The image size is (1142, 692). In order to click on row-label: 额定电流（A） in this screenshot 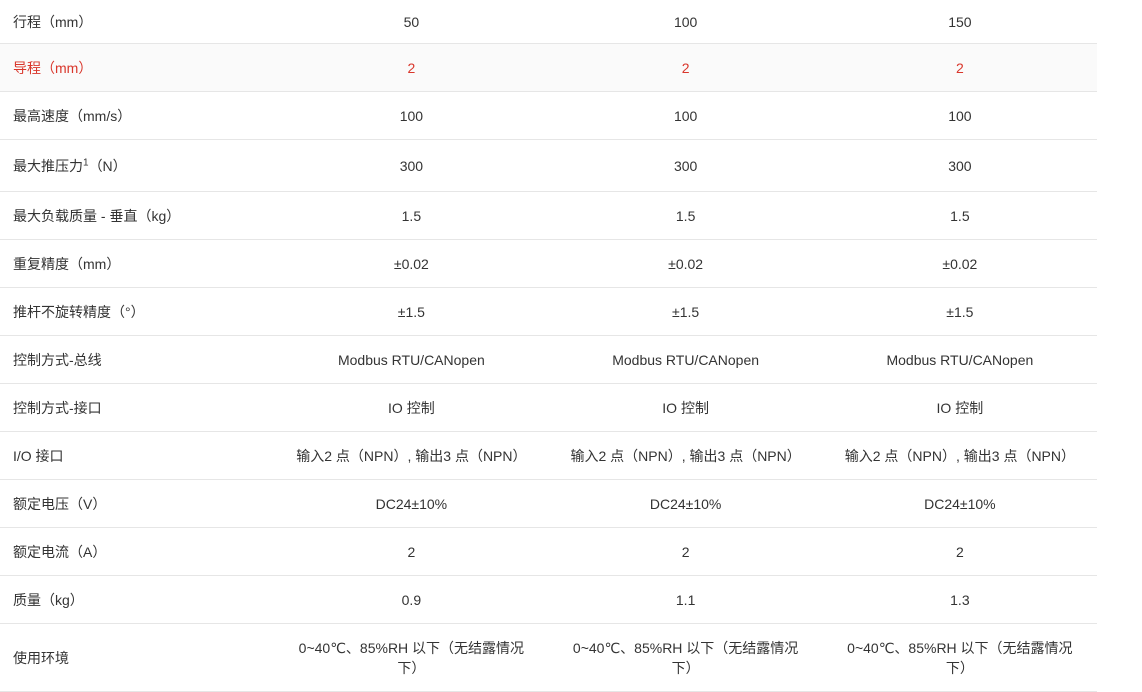, I will do `click(137, 551)`.